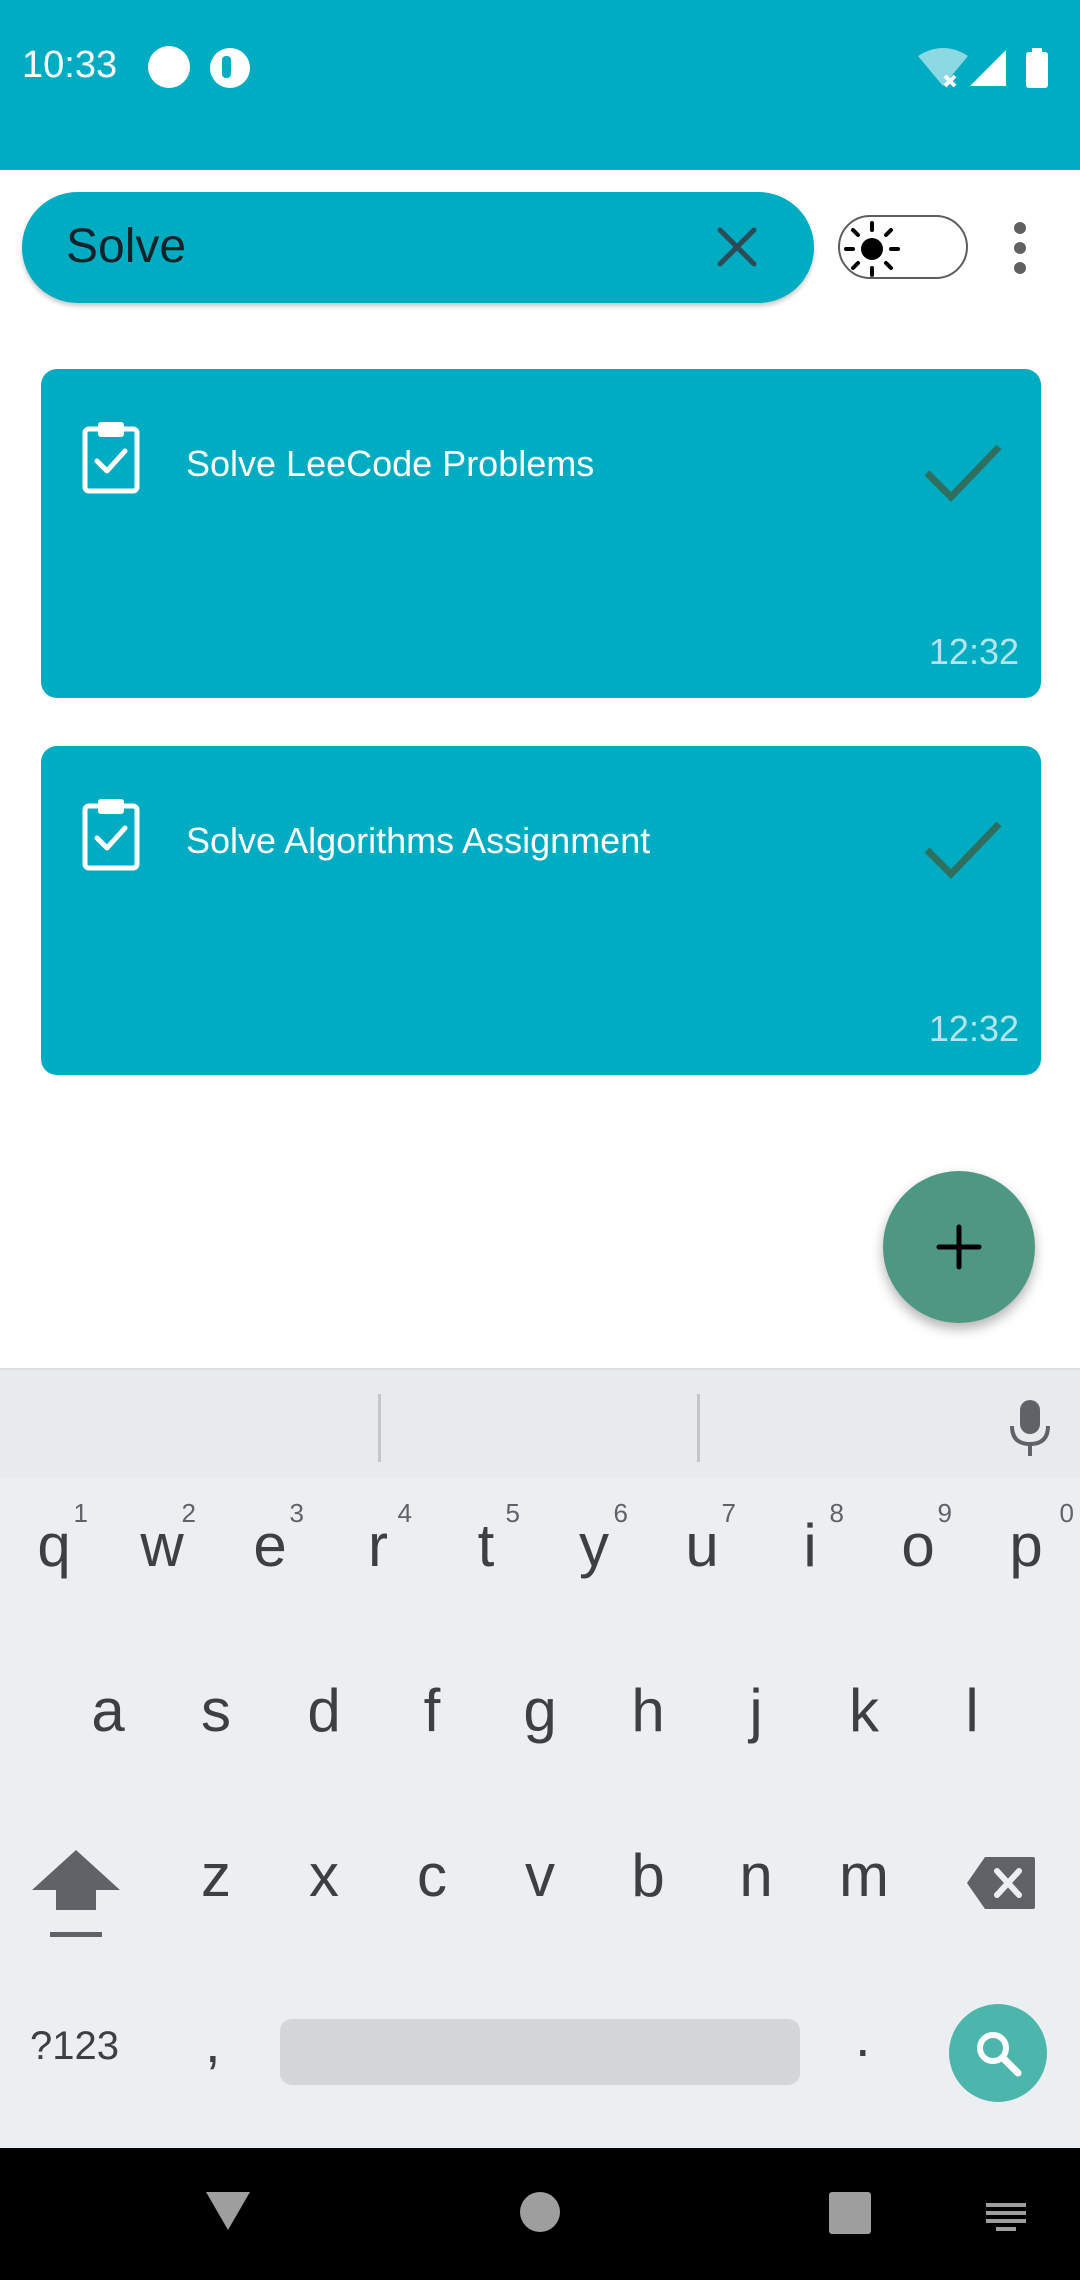  Describe the element at coordinates (541, 533) in the screenshot. I see `task-card: Solve LeeCode Problems 12:32` at that location.